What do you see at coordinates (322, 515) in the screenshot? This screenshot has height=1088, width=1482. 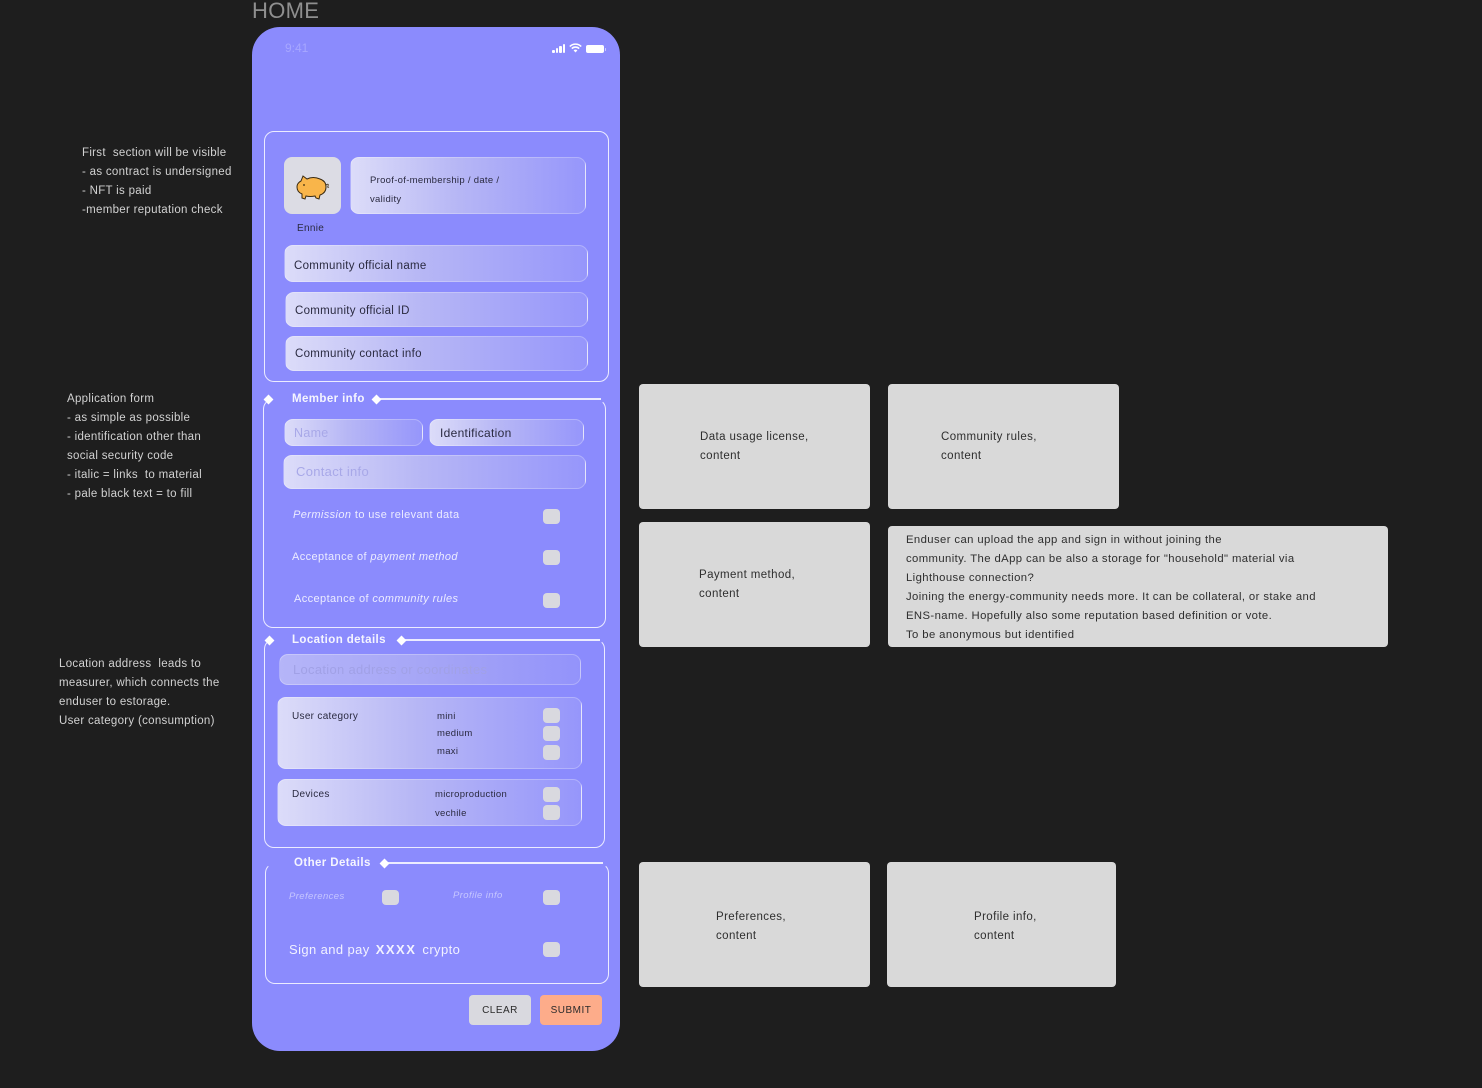 I see `permission-link-text: Permission` at bounding box center [322, 515].